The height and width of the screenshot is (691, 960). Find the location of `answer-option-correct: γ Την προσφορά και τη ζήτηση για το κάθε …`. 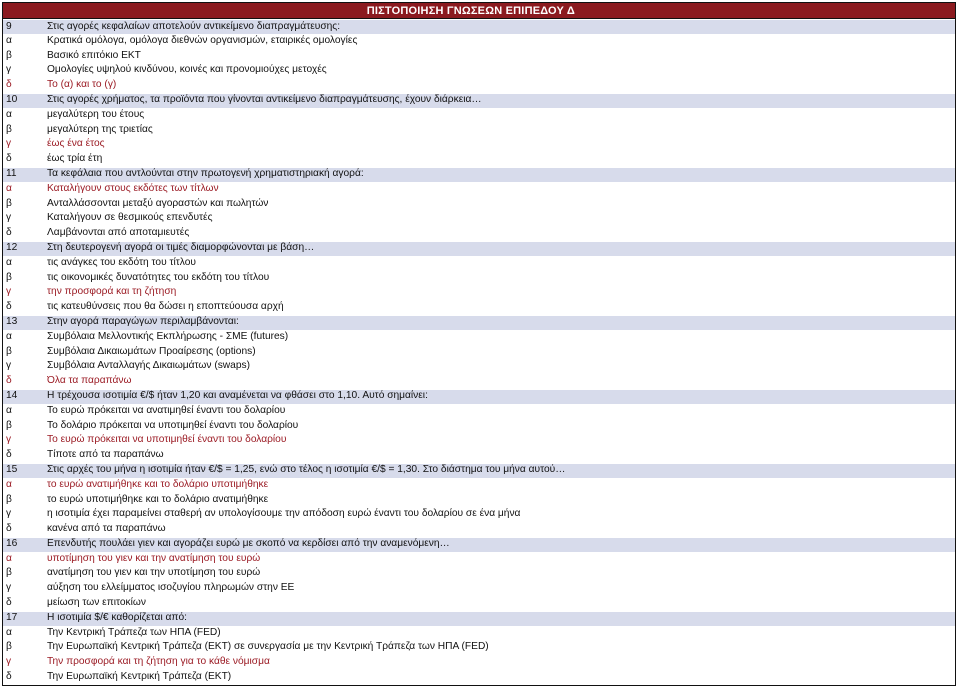

answer-option-correct: γ Την προσφορά και τη ζήτηση για το κάθε … is located at coordinates (479, 662).